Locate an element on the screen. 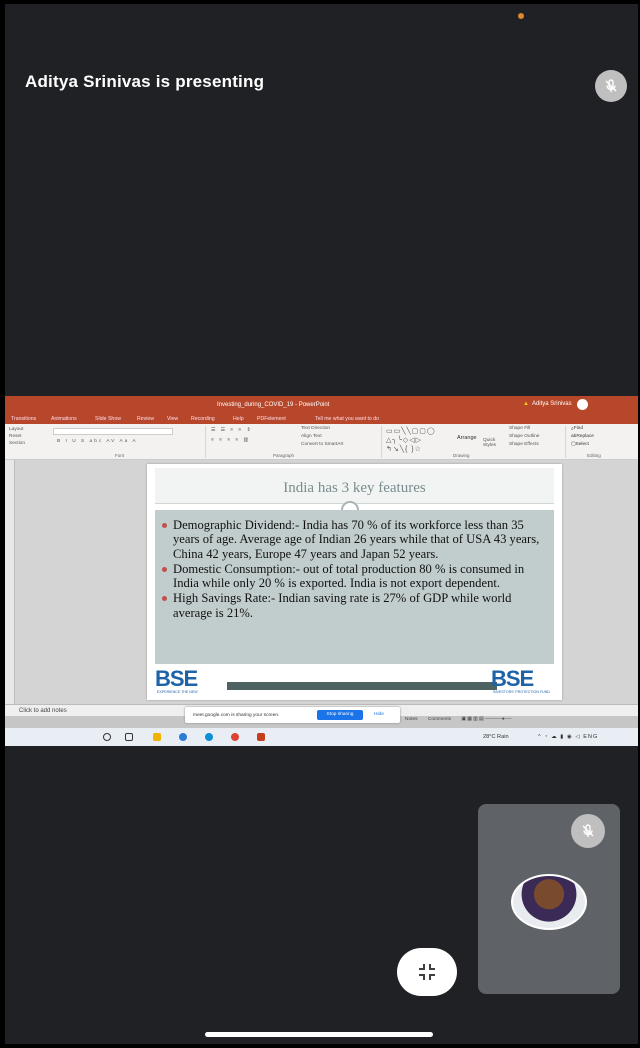 This screenshot has width=640, height=1048. select-label: Select is located at coordinates (582, 444).